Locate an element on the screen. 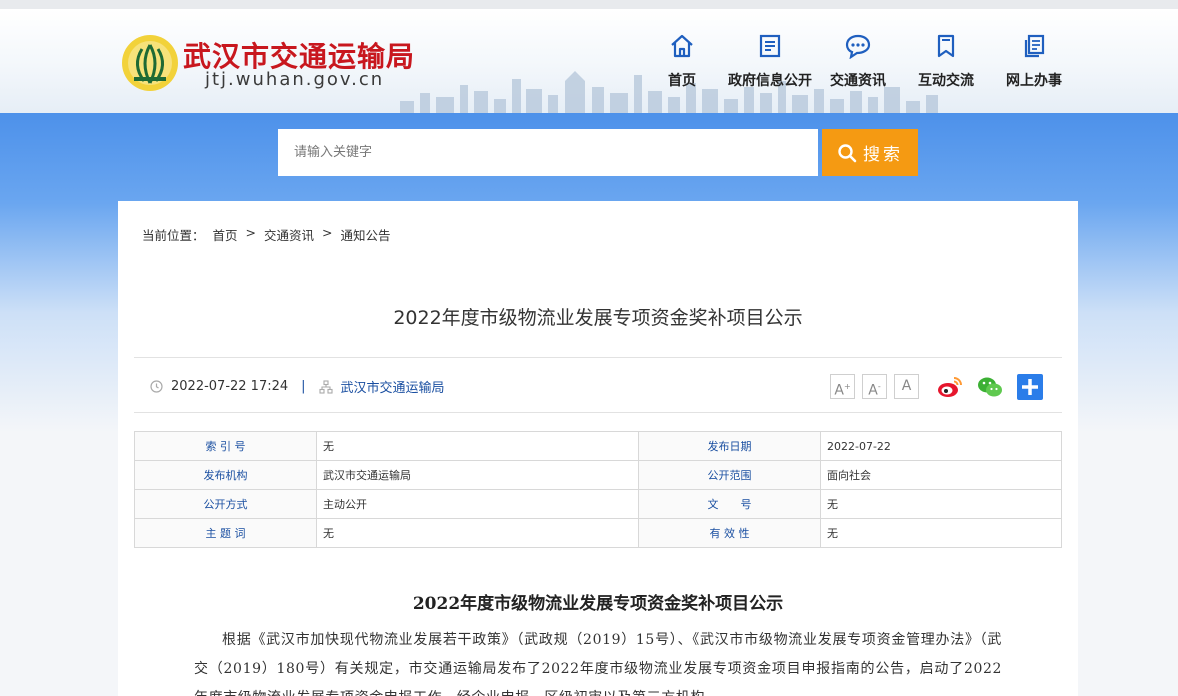 Image resolution: width=1178 pixels, height=696 pixels. font-size-large-button: A+ is located at coordinates (842, 386).